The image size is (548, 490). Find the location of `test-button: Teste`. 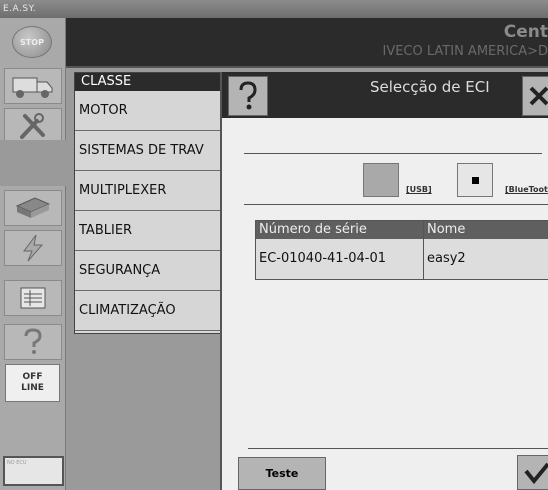

test-button: Teste is located at coordinates (282, 473).